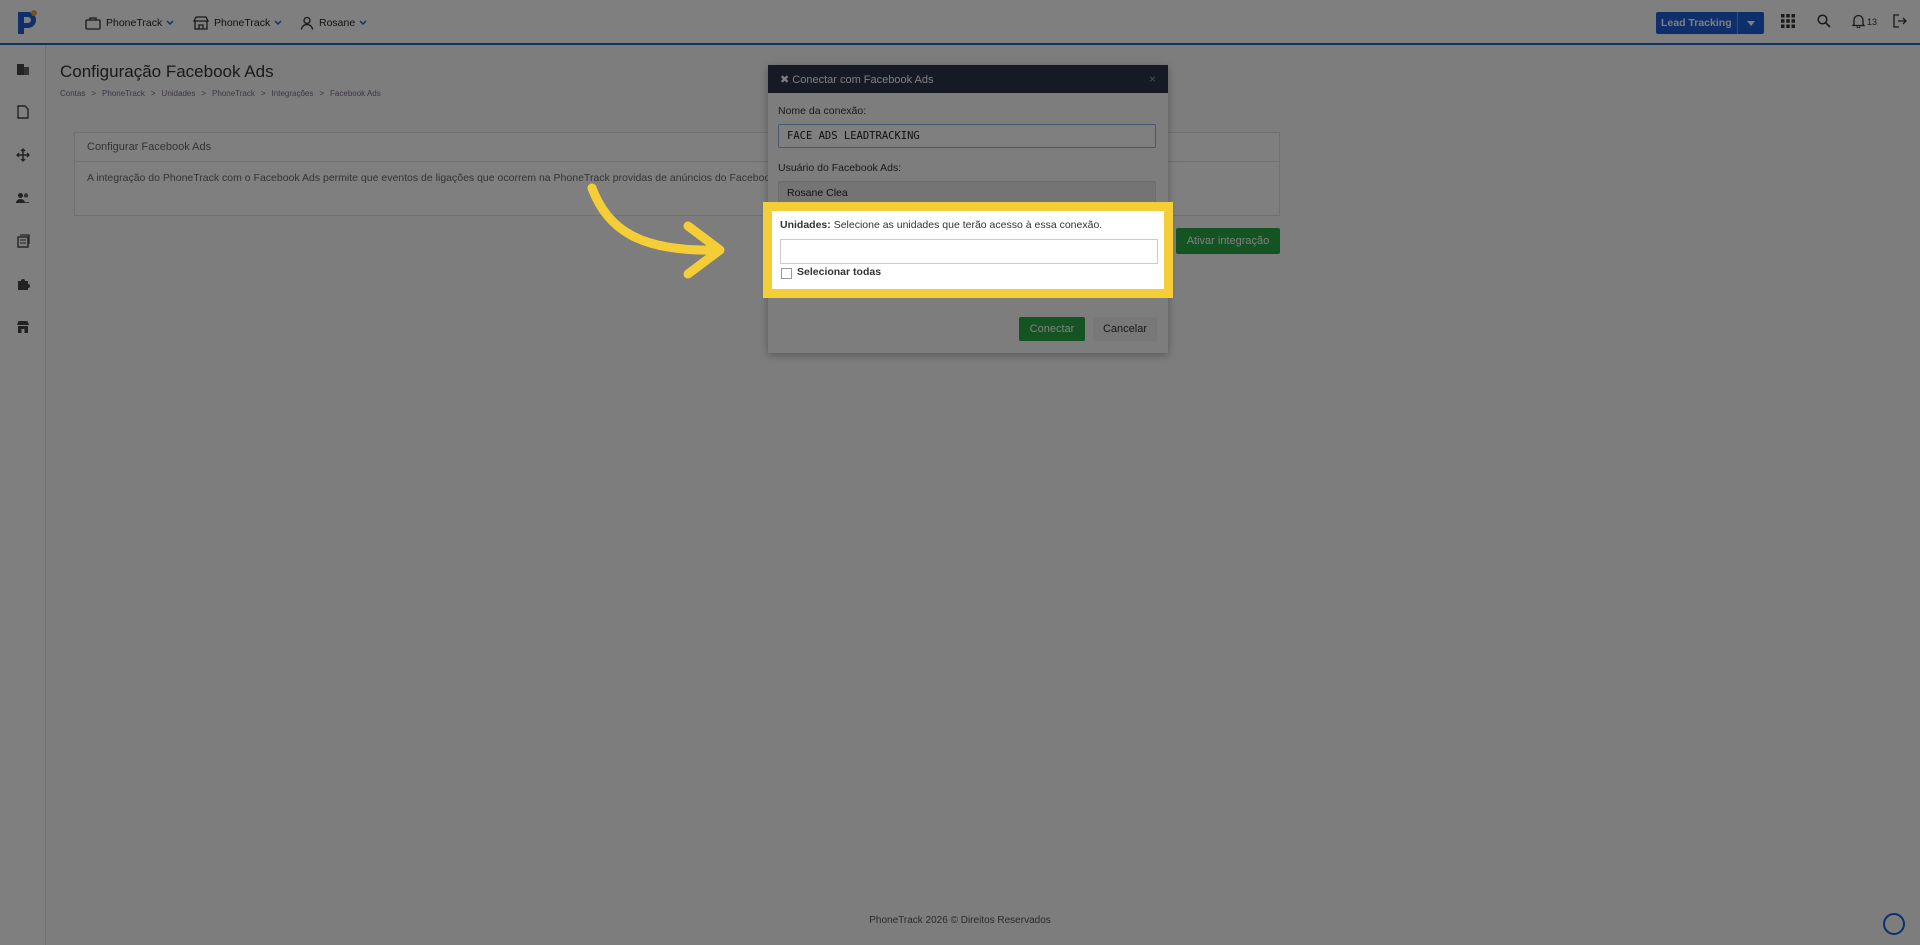 The height and width of the screenshot is (945, 1920). Describe the element at coordinates (656, 231) in the screenshot. I see `annotation-arrow-icon` at that location.